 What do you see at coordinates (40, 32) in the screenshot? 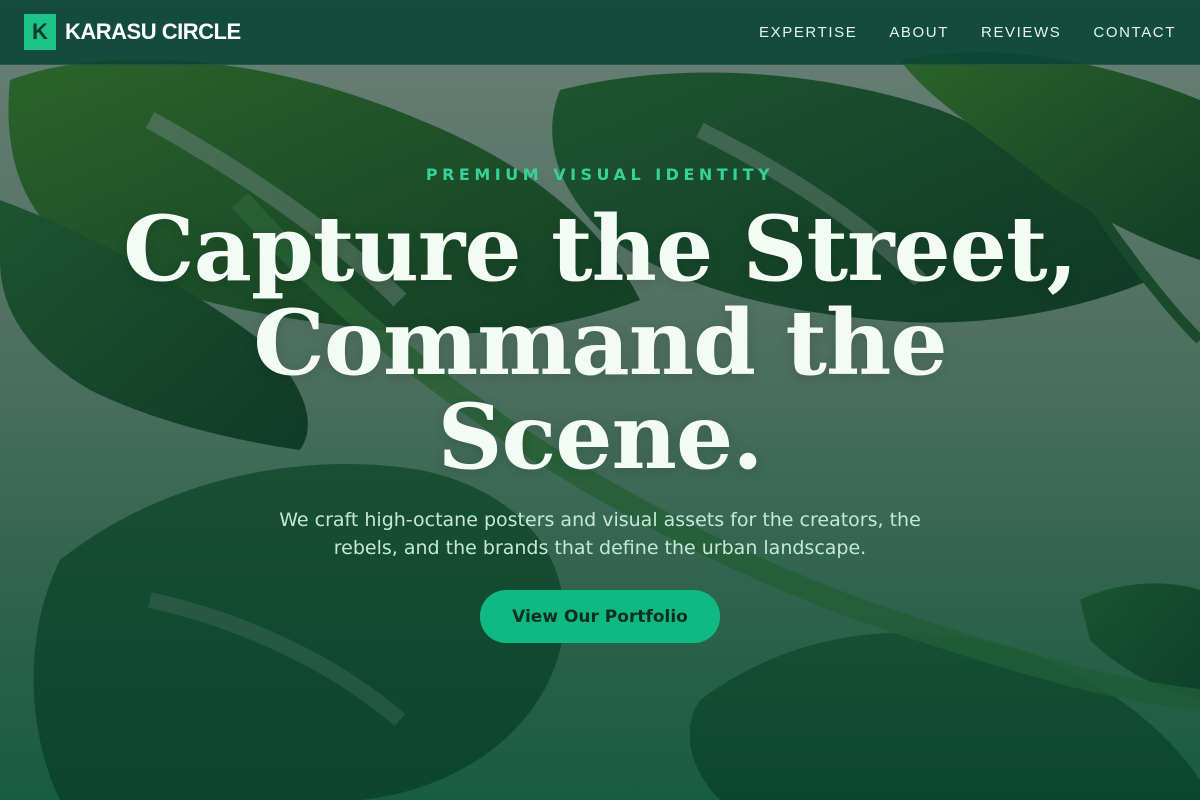
I see `brand-mark-icon: K` at bounding box center [40, 32].